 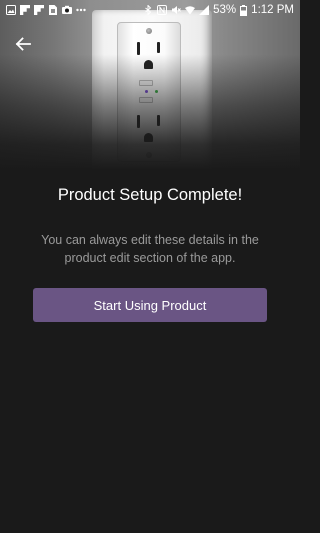 I want to click on back-button, so click(x=23, y=44).